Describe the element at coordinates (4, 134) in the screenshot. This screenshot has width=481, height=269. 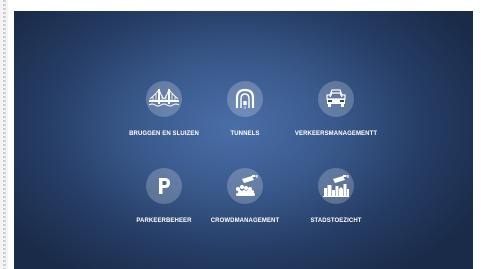
I see `left-edge-strip` at that location.